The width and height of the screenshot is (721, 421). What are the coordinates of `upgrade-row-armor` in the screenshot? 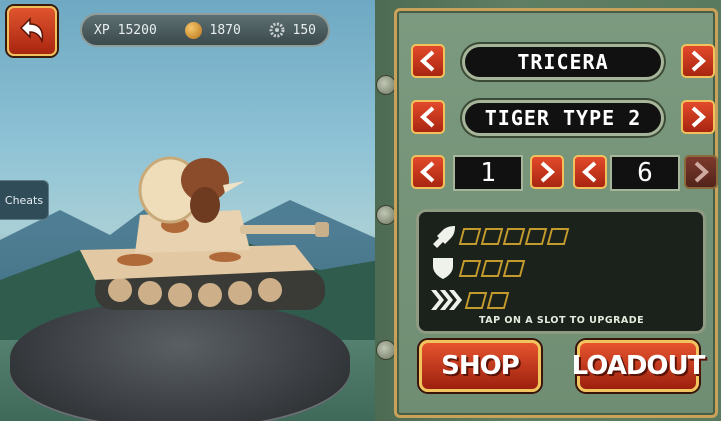 It's located at (477, 268).